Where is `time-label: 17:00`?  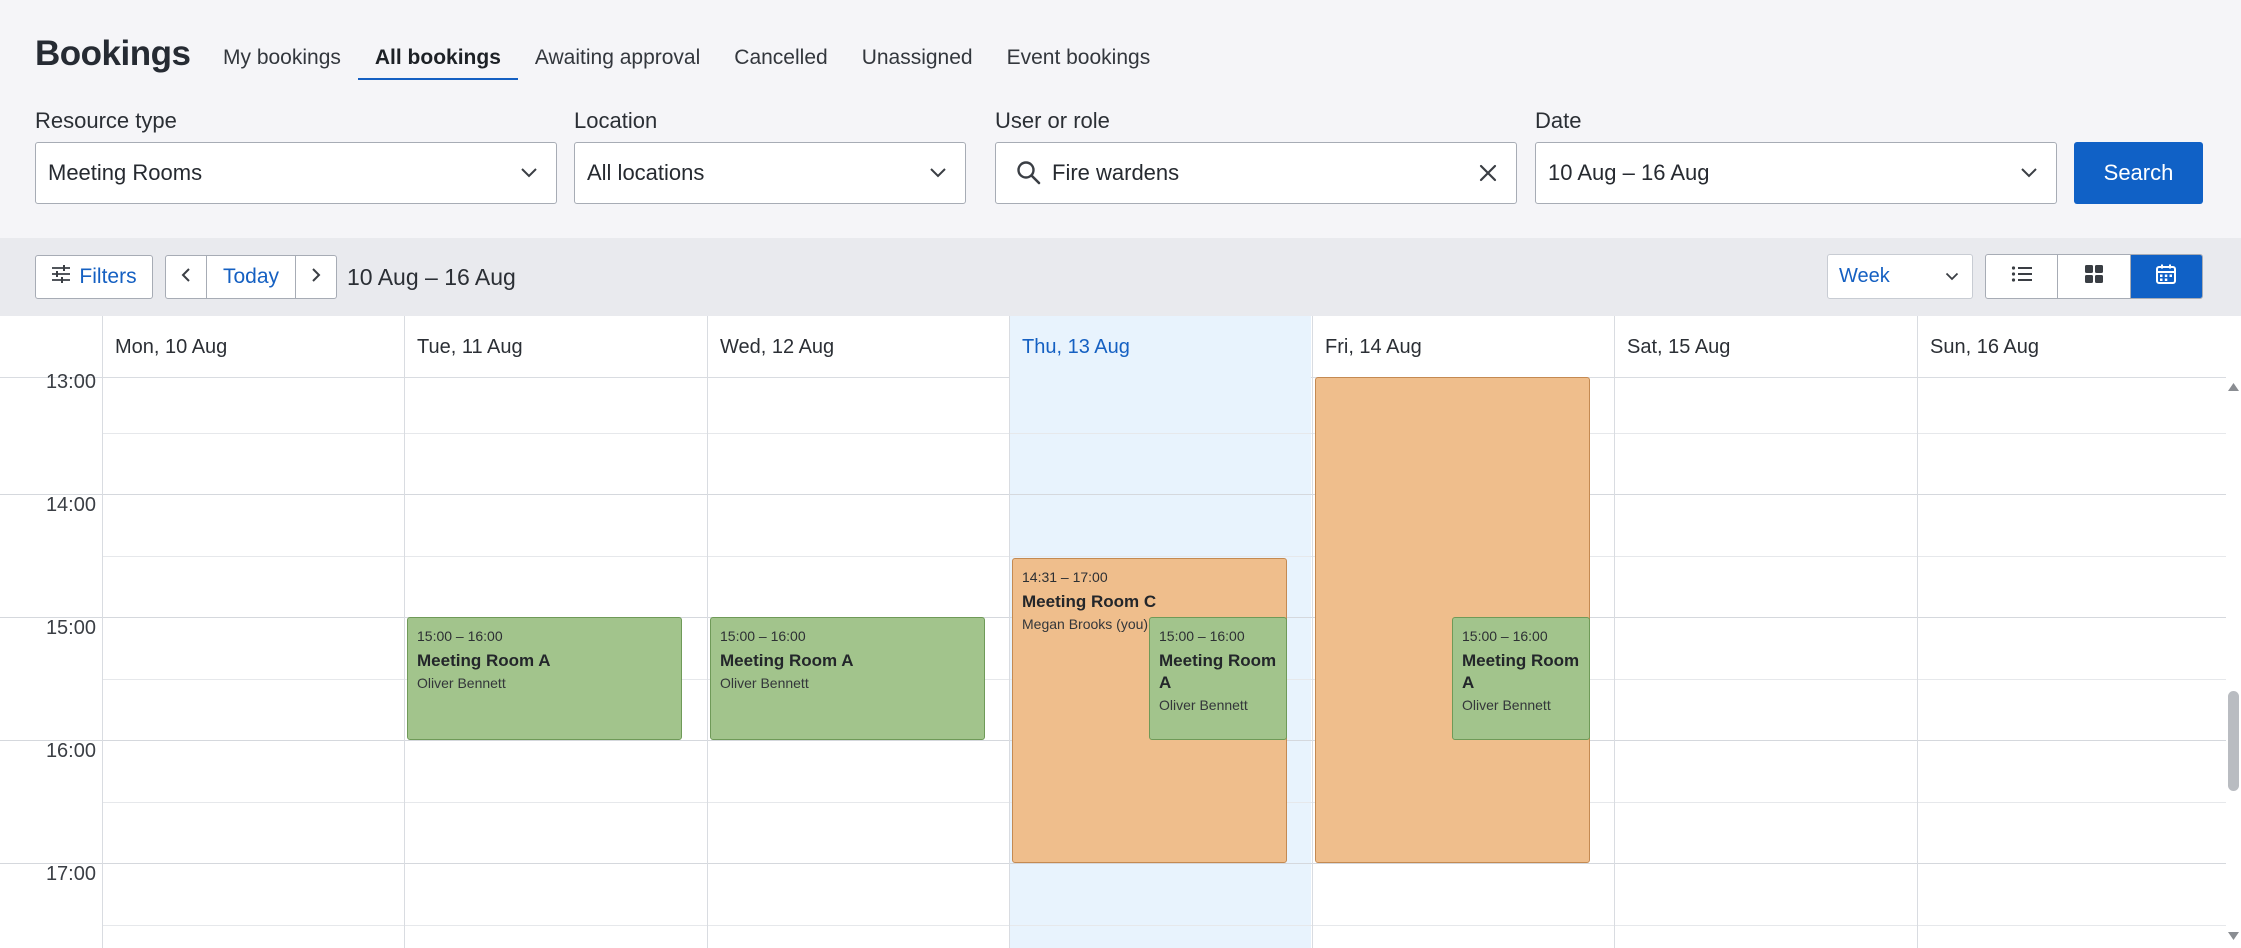
time-label: 17:00 is located at coordinates (70, 874).